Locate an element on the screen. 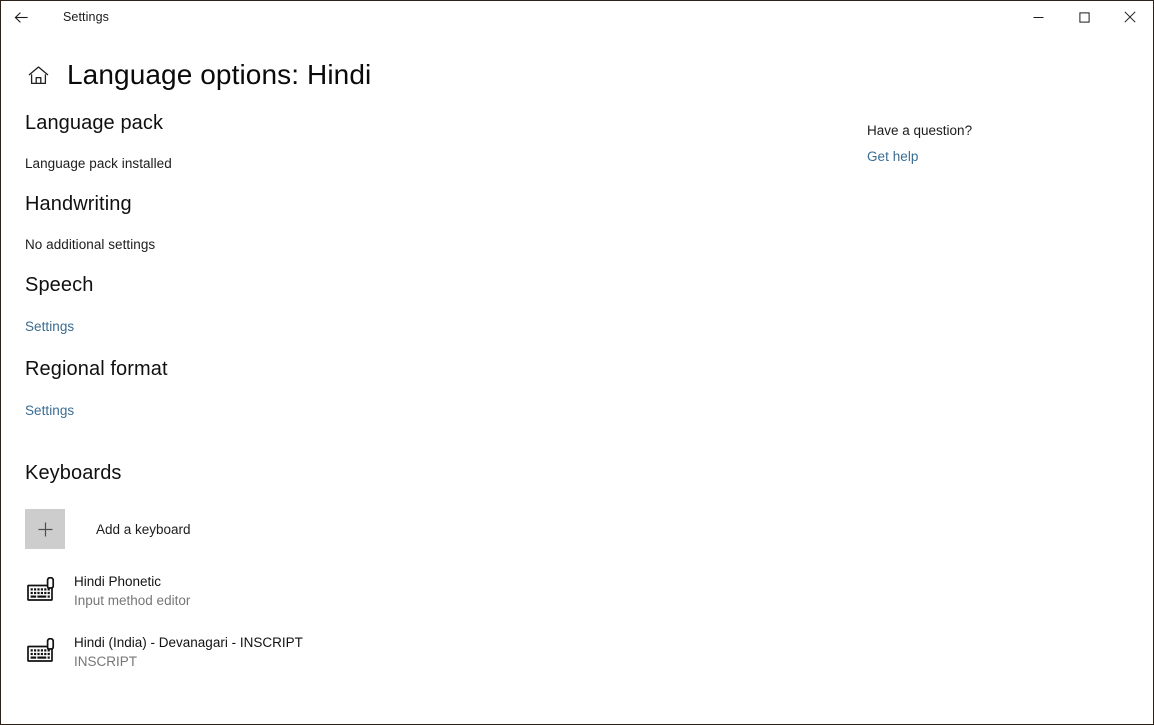  titlebar: Settings is located at coordinates (577, 17).